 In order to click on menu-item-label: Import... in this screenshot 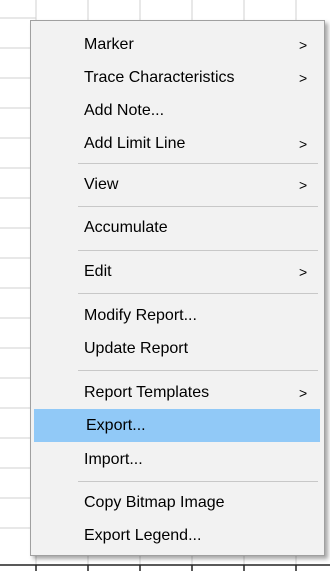, I will do `click(113, 459)`.